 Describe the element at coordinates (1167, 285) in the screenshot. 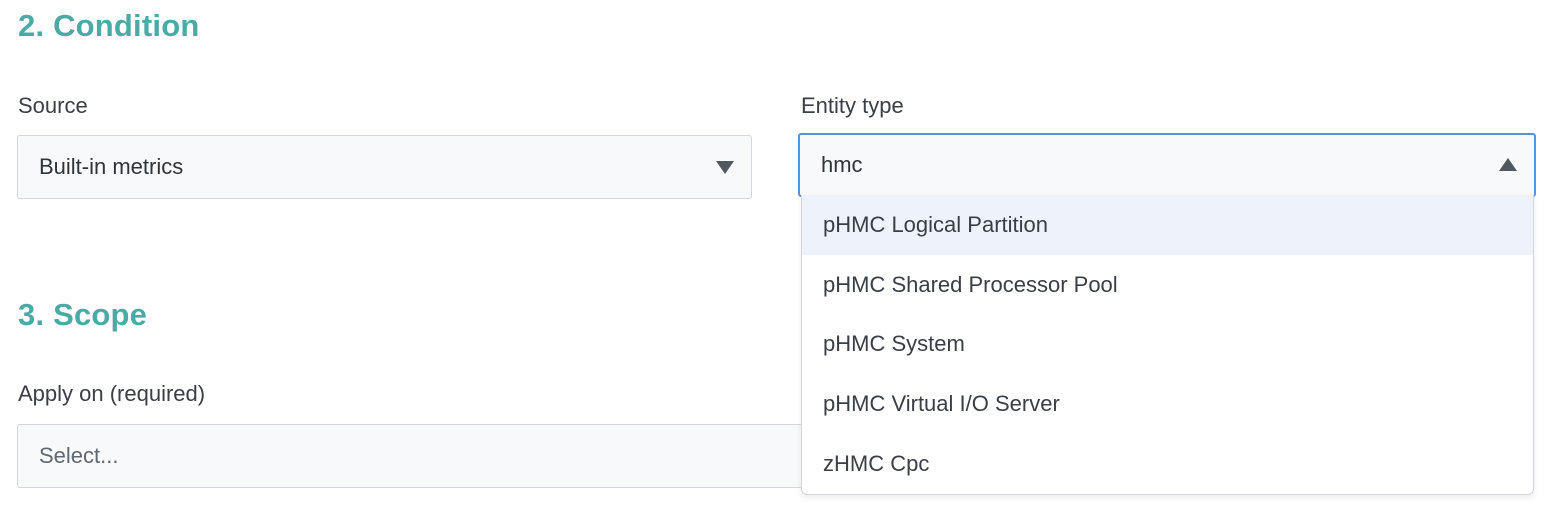

I see `entity-type-option-phmc-shared-processor-pool: pHMC Shared Processor Pool` at that location.